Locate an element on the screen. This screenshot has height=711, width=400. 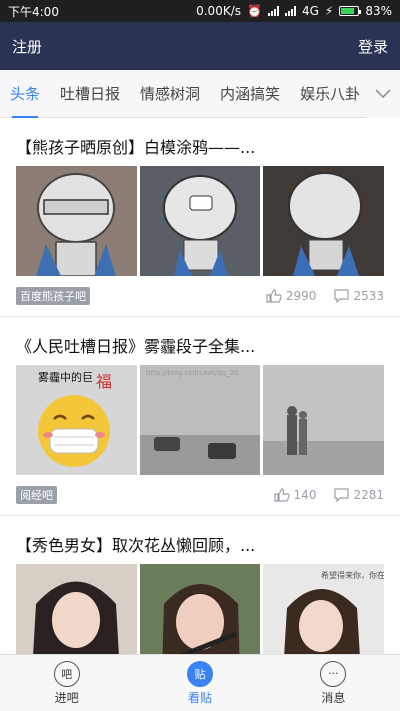
tab-funny: 内涵搞笑 is located at coordinates (250, 94).